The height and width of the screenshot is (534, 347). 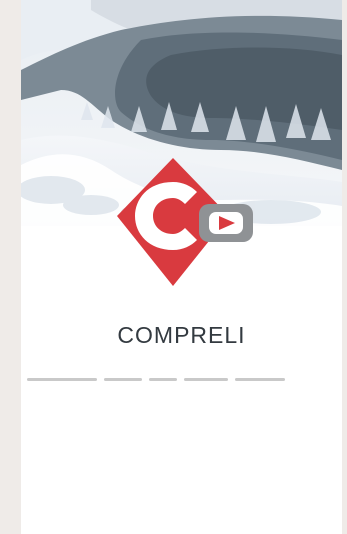 I want to click on right-margin, so click(x=344, y=267).